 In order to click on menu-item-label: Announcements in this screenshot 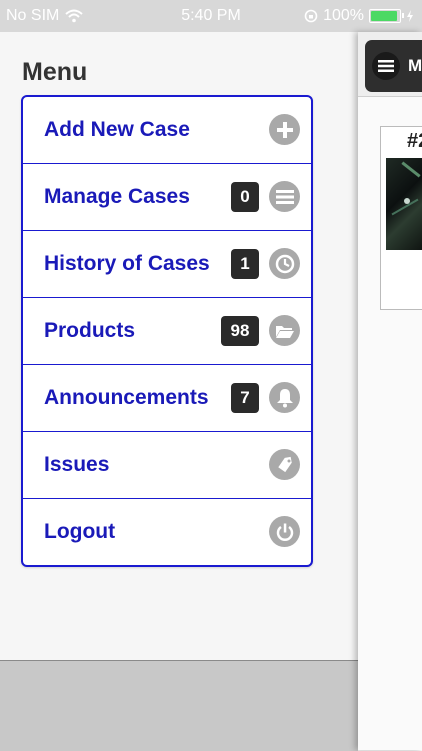, I will do `click(126, 397)`.